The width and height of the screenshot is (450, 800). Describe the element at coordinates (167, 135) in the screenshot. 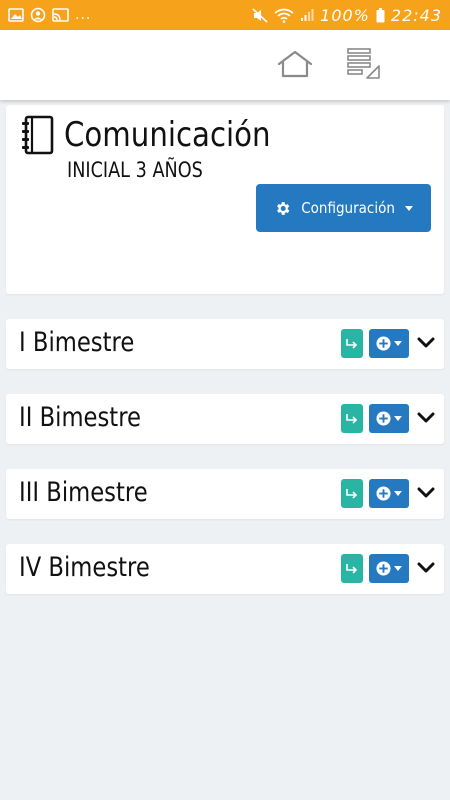

I see `course-title: Comunicación` at that location.